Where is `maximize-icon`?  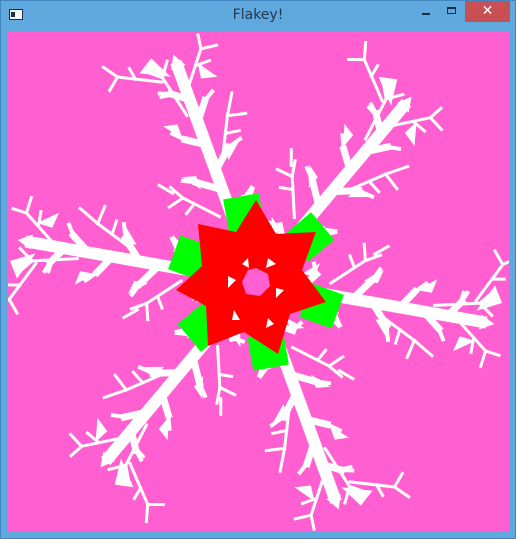 maximize-icon is located at coordinates (451, 10).